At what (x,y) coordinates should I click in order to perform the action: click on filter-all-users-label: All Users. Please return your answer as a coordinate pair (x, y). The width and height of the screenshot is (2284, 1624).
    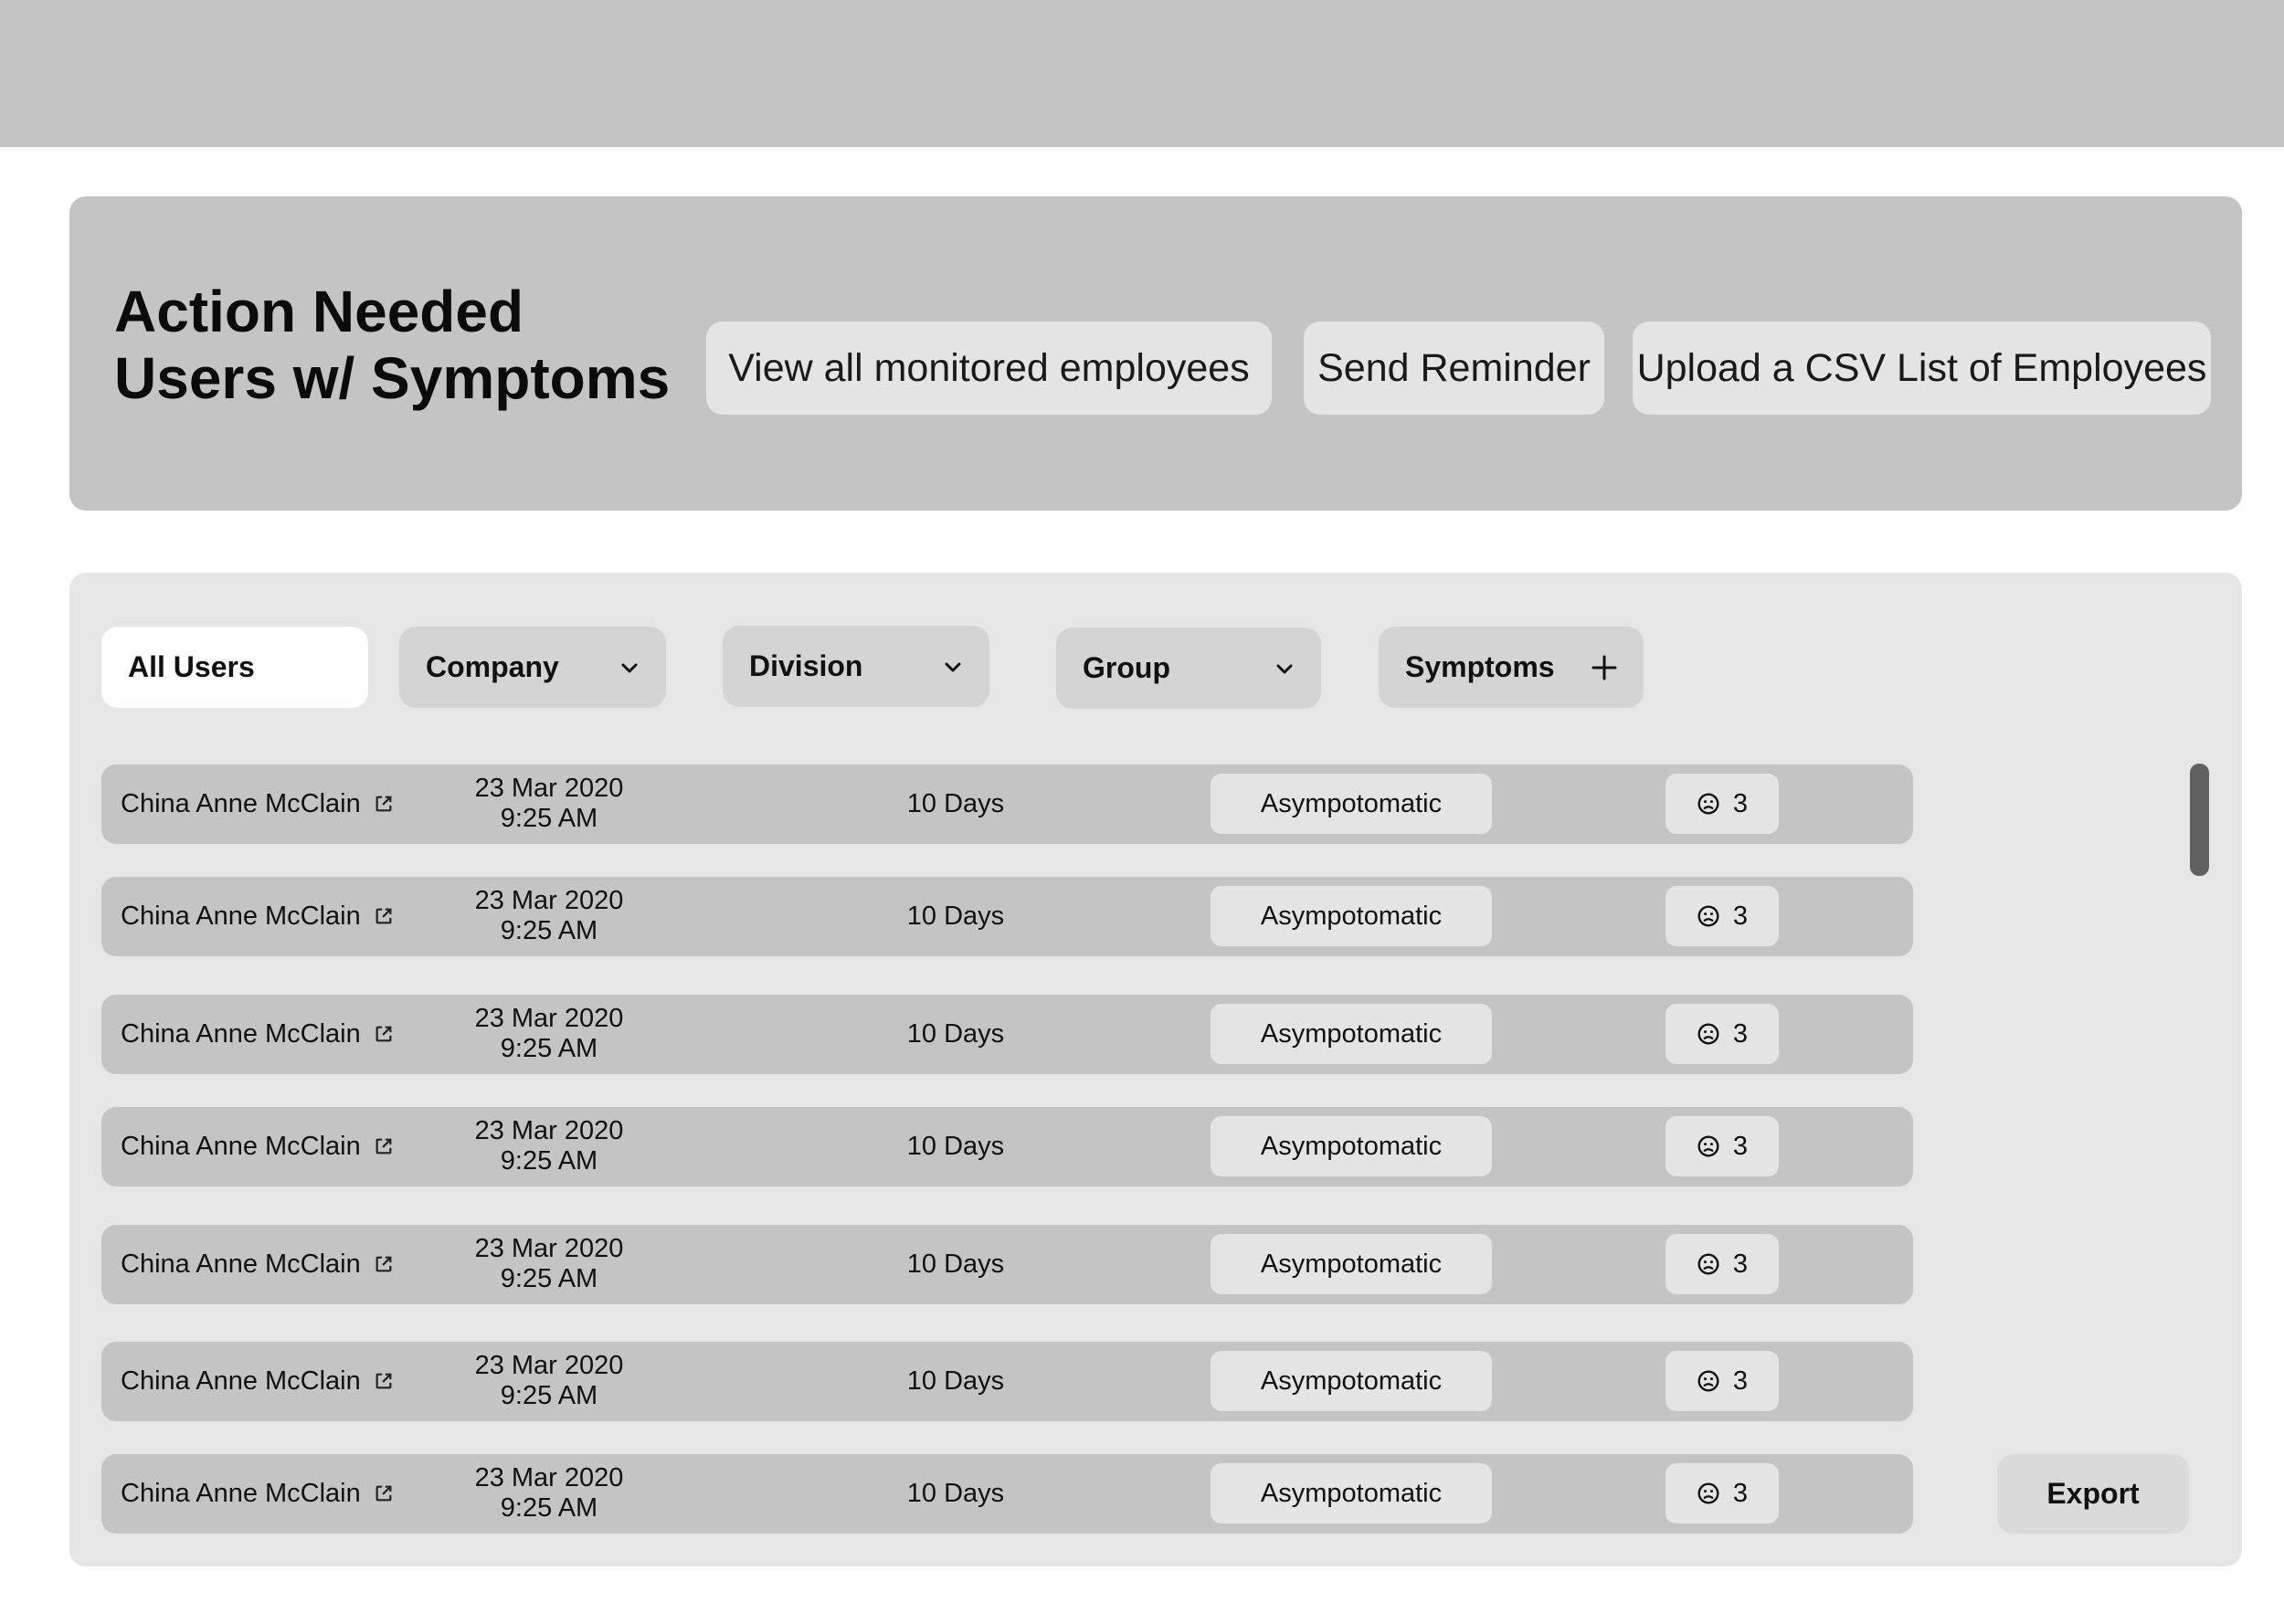
    Looking at the image, I should click on (191, 666).